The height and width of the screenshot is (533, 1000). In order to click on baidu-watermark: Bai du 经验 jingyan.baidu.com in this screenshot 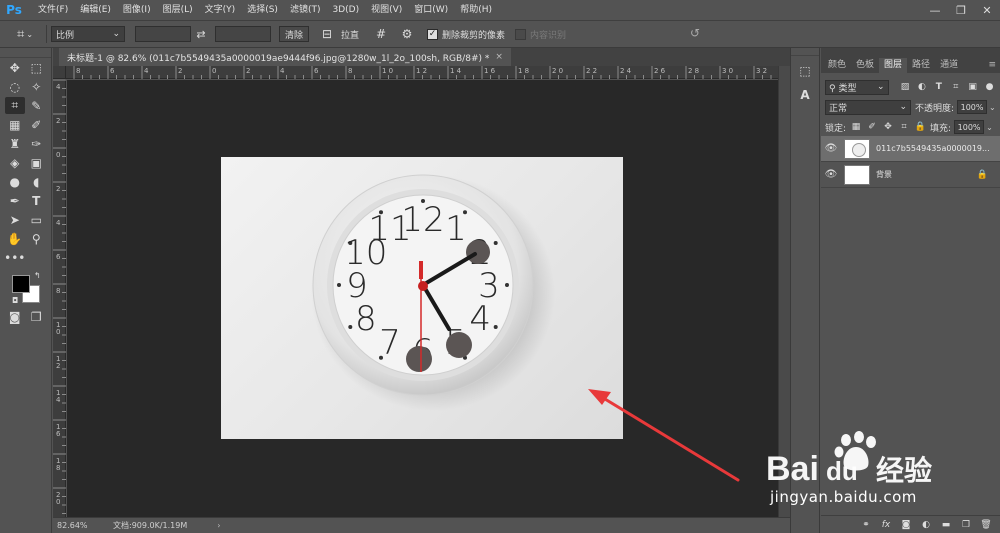, I will do `click(875, 470)`.